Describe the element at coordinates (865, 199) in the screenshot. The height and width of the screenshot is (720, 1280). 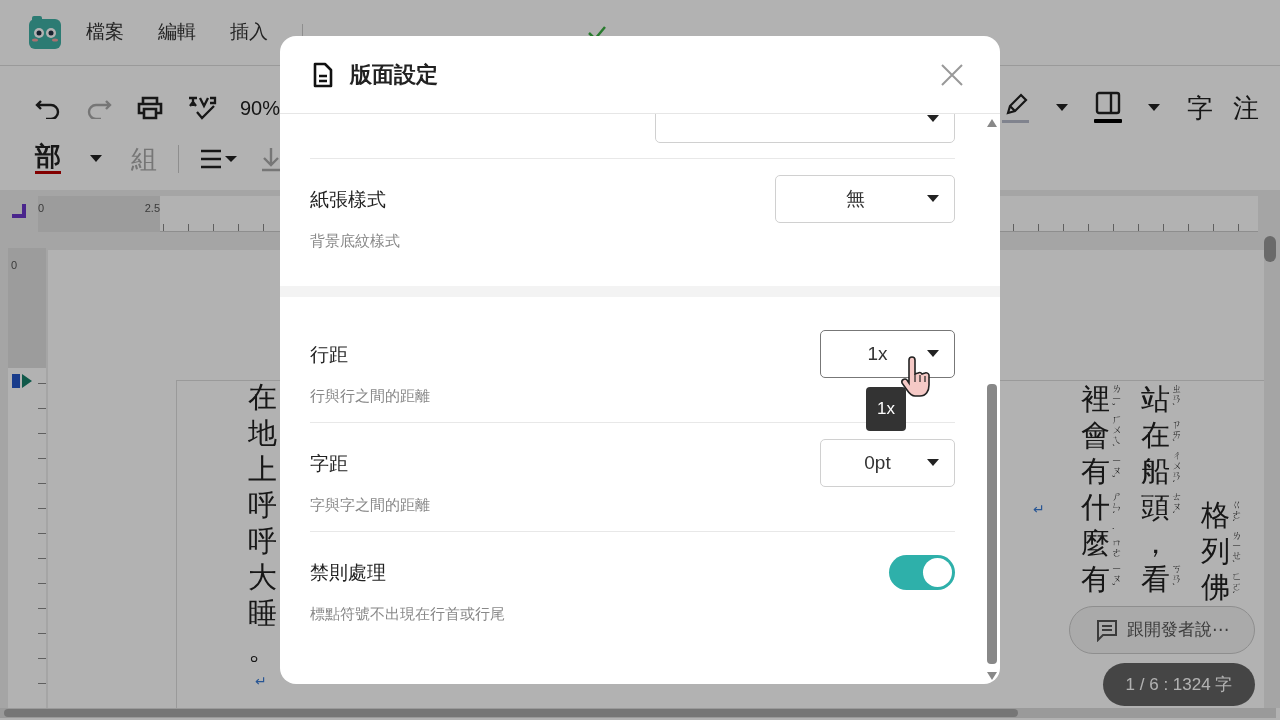
I see `select-field: 無` at that location.